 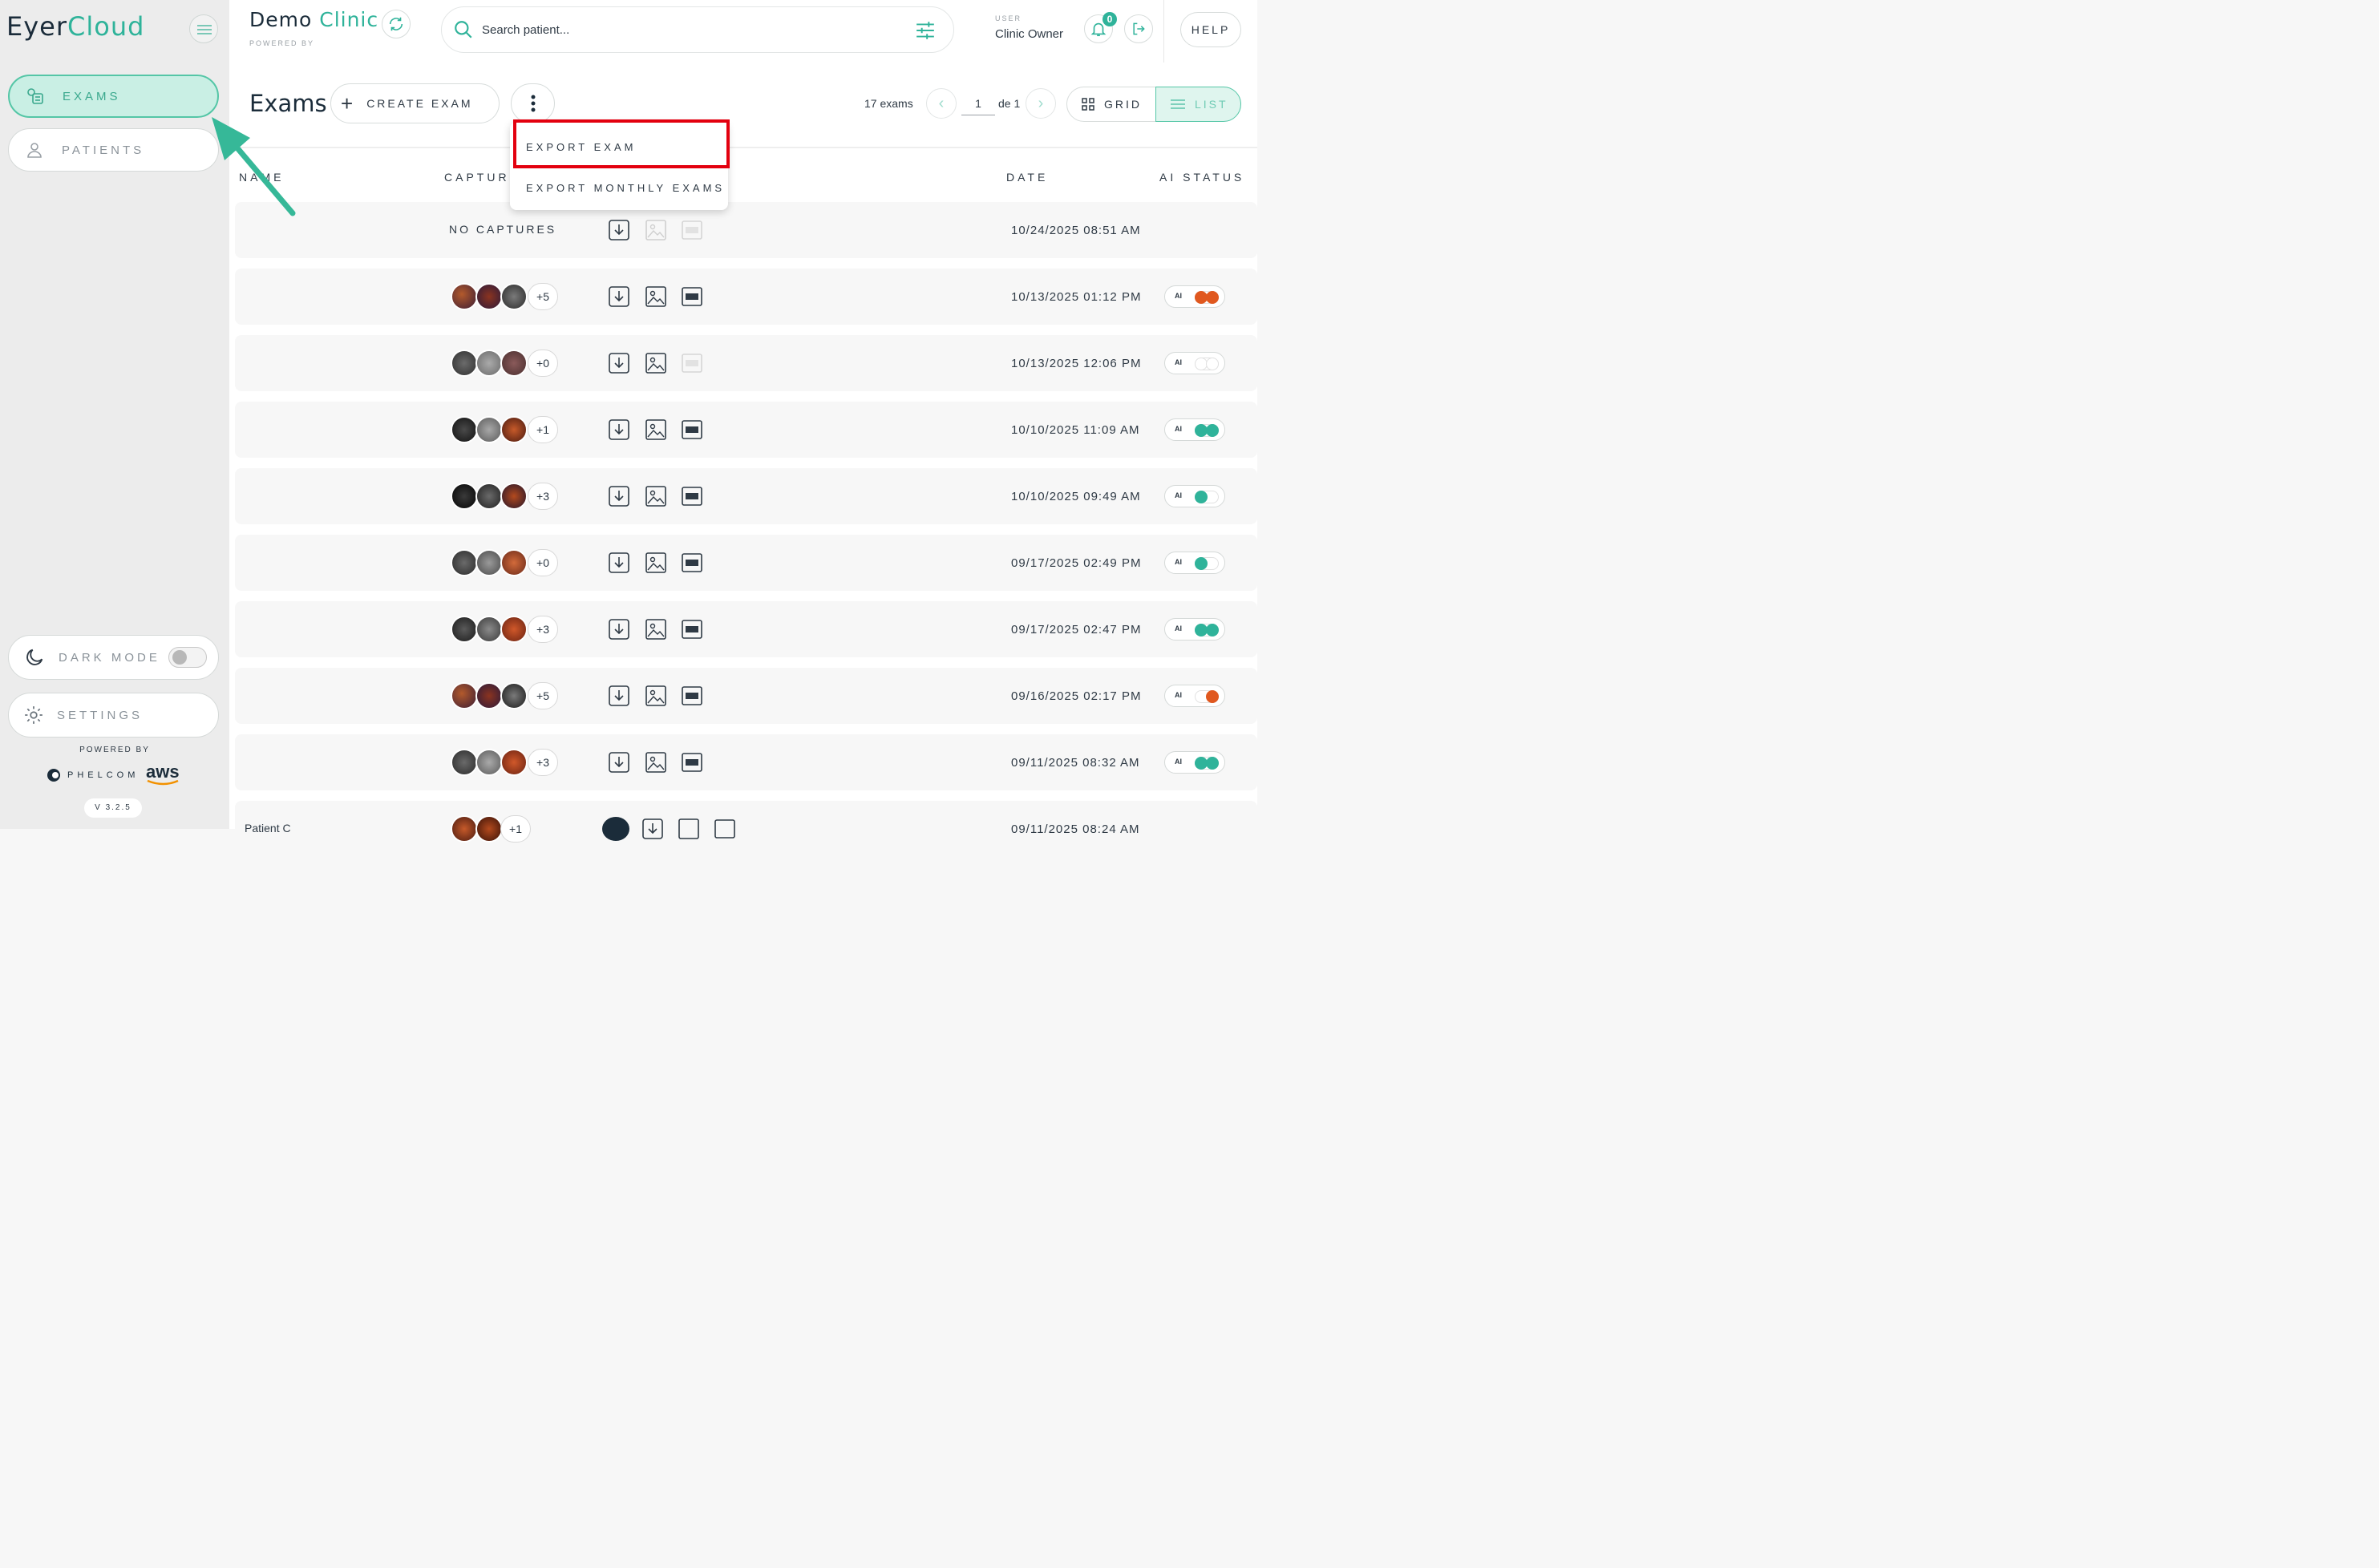 What do you see at coordinates (978, 103) in the screenshot?
I see `page-input: 1` at bounding box center [978, 103].